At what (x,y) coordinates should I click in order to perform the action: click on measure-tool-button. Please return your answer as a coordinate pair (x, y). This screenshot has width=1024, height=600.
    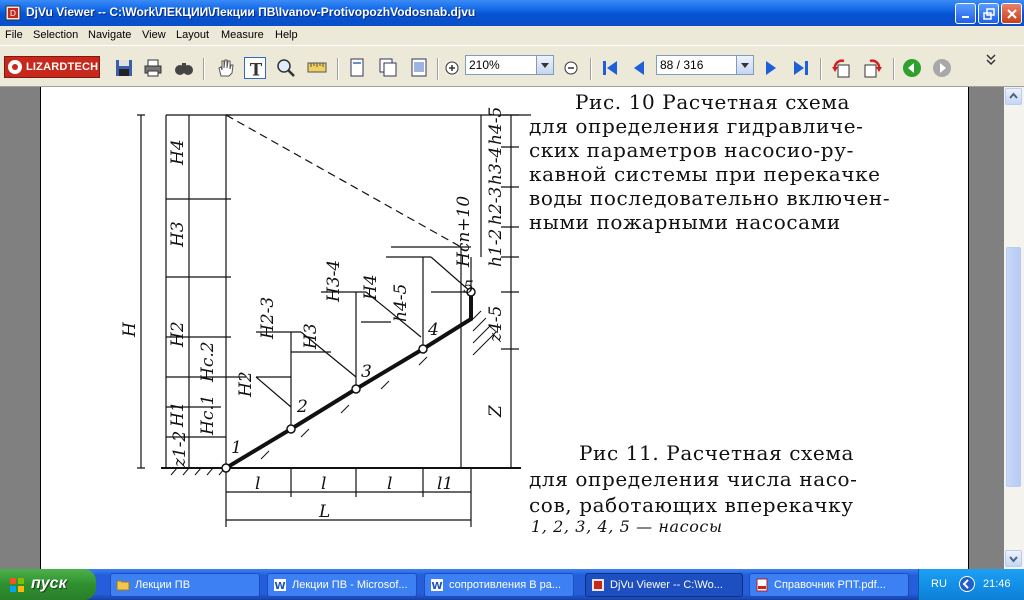
    Looking at the image, I should click on (317, 68).